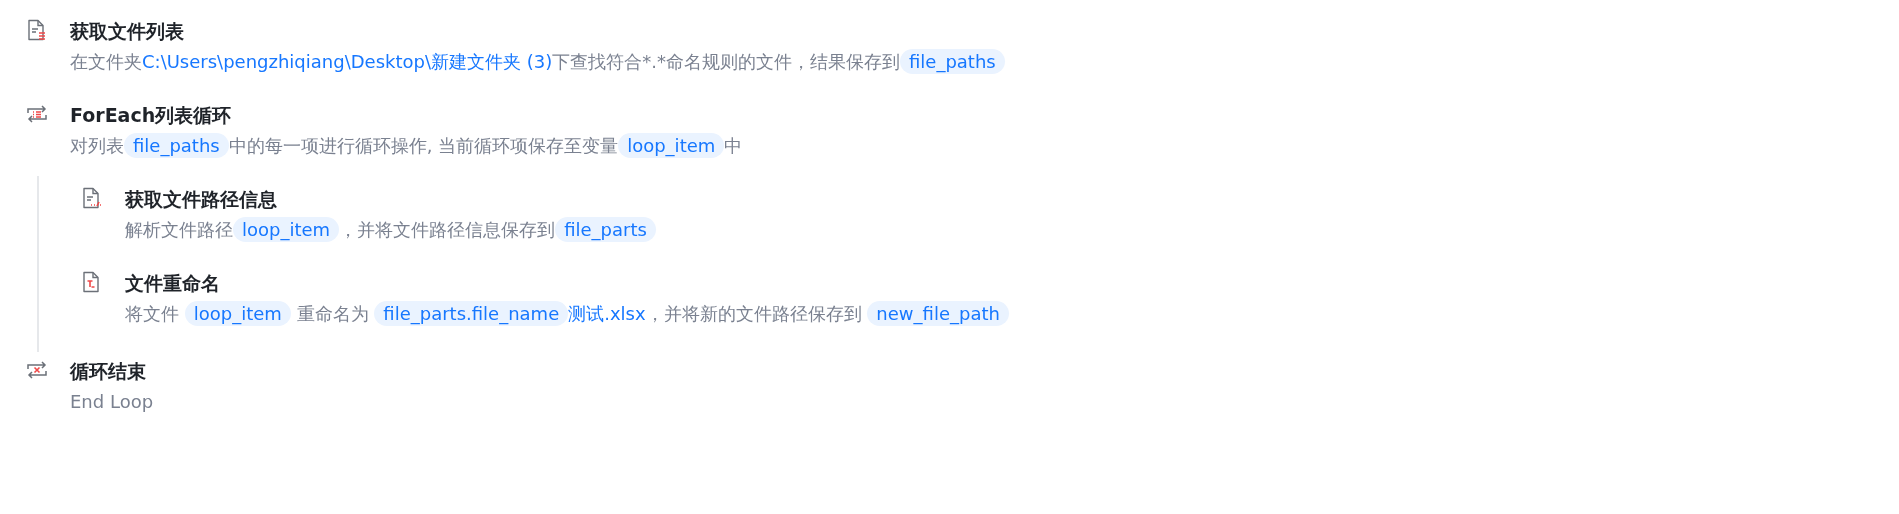 The width and height of the screenshot is (1899, 514). What do you see at coordinates (938, 313) in the screenshot?
I see `variable-tag: new_file_path` at bounding box center [938, 313].